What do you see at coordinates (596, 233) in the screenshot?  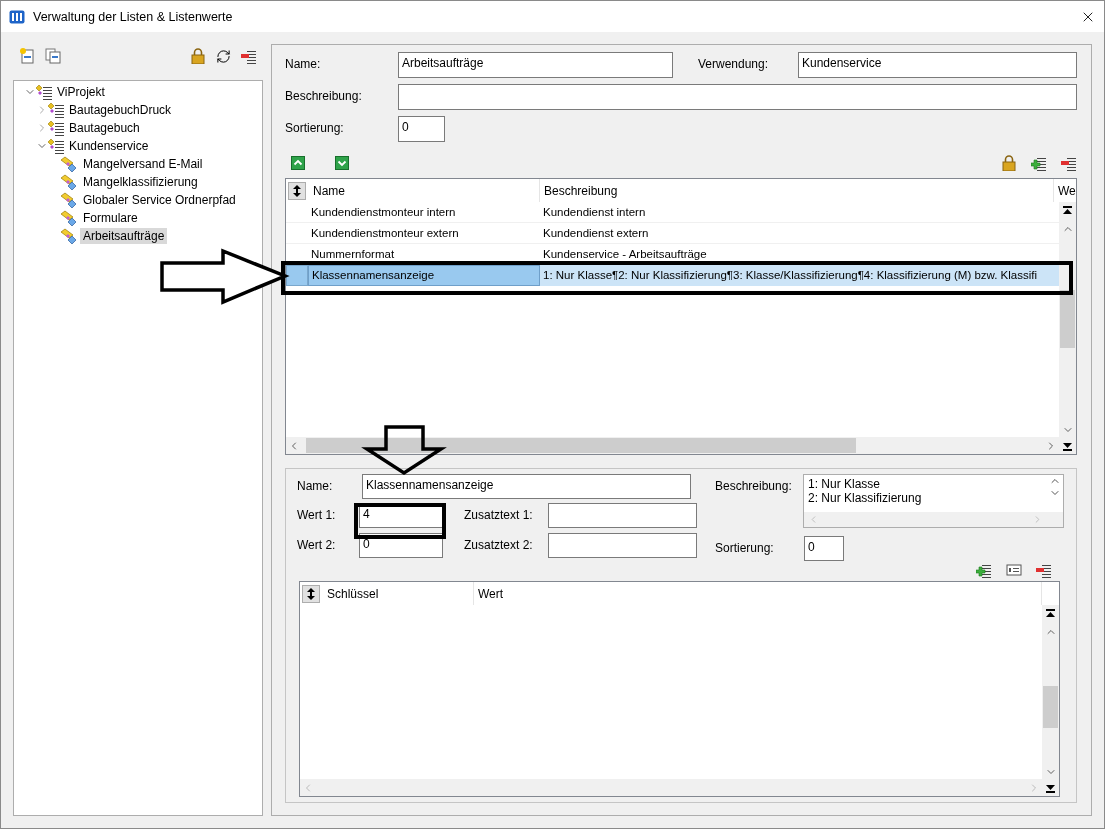 I see `table-cell-text: Kundendienst extern` at bounding box center [596, 233].